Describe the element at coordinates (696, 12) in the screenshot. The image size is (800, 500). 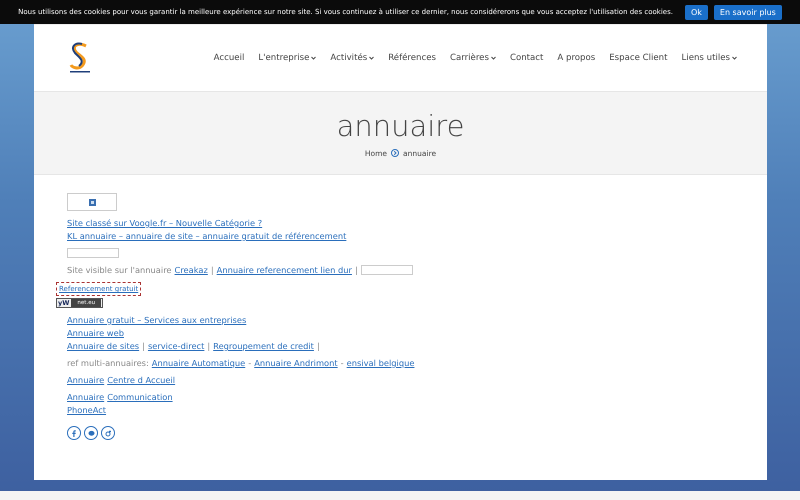
I see `cookie-button: Ok` at that location.